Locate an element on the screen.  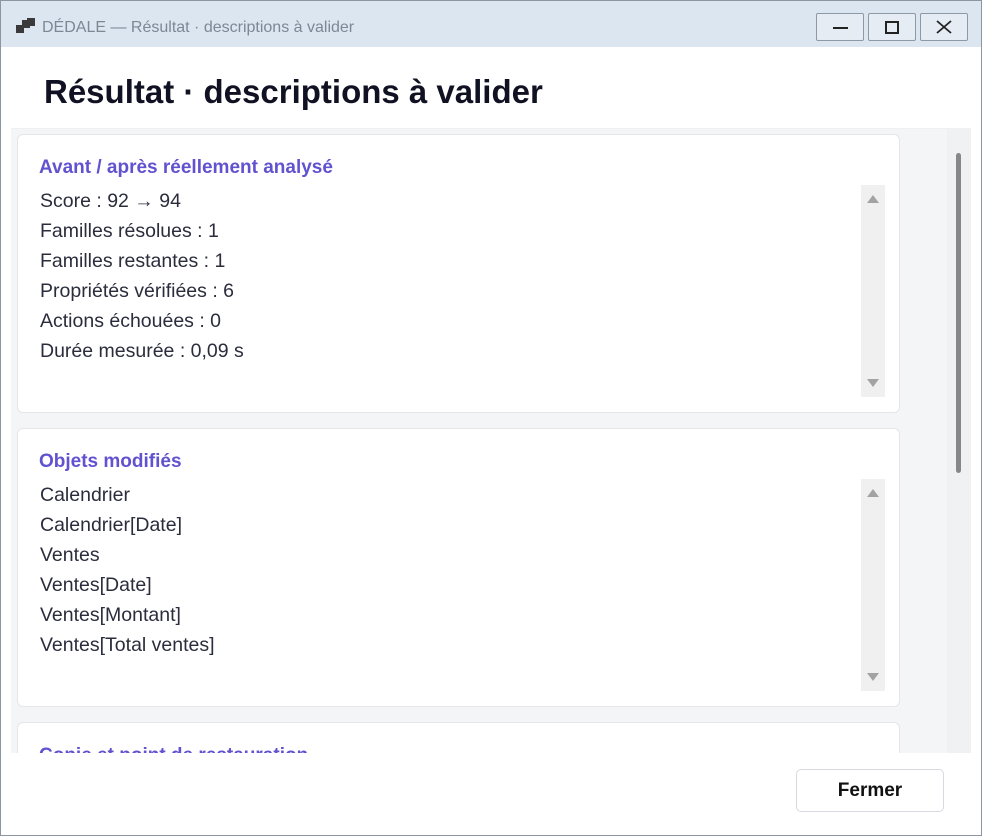
section-title: Objets modifiés is located at coordinates (110, 461).